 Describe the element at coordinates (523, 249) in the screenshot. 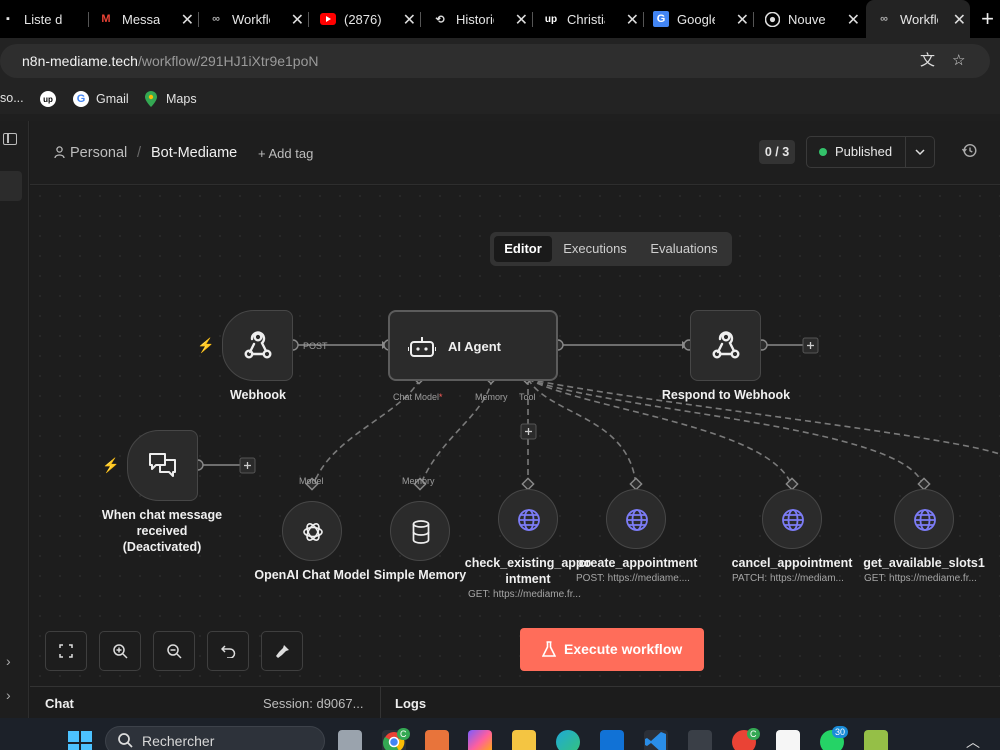

I see `tab-editor: Editor` at that location.